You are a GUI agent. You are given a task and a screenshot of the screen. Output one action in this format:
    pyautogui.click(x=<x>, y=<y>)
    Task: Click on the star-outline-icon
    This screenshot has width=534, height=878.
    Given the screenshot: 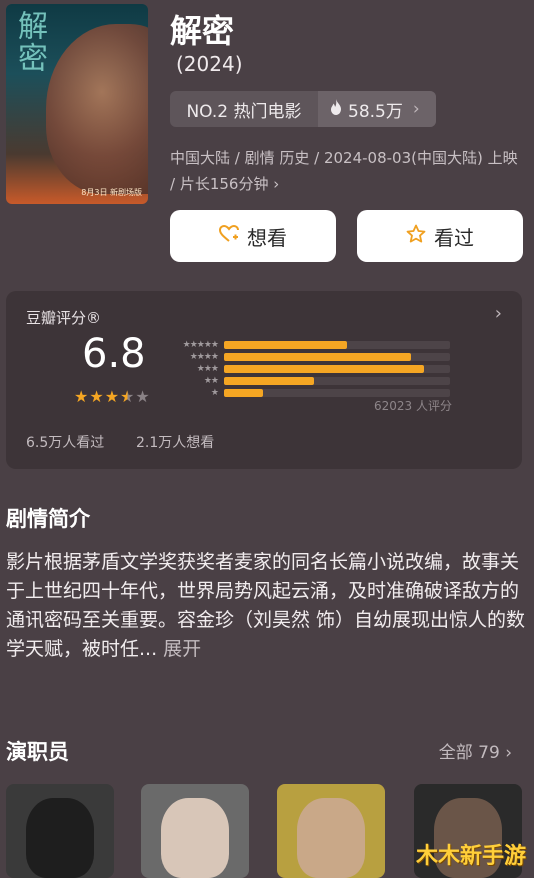 What is the action you would take?
    pyautogui.click(x=416, y=236)
    